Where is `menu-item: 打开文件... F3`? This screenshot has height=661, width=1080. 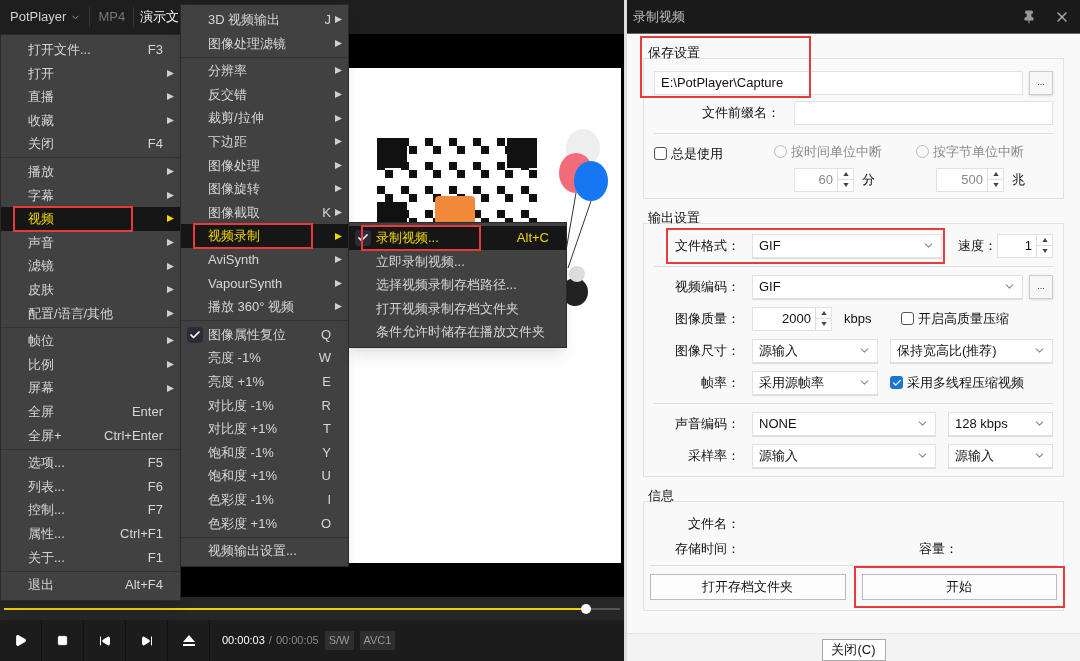 menu-item: 打开文件... F3 is located at coordinates (90, 50).